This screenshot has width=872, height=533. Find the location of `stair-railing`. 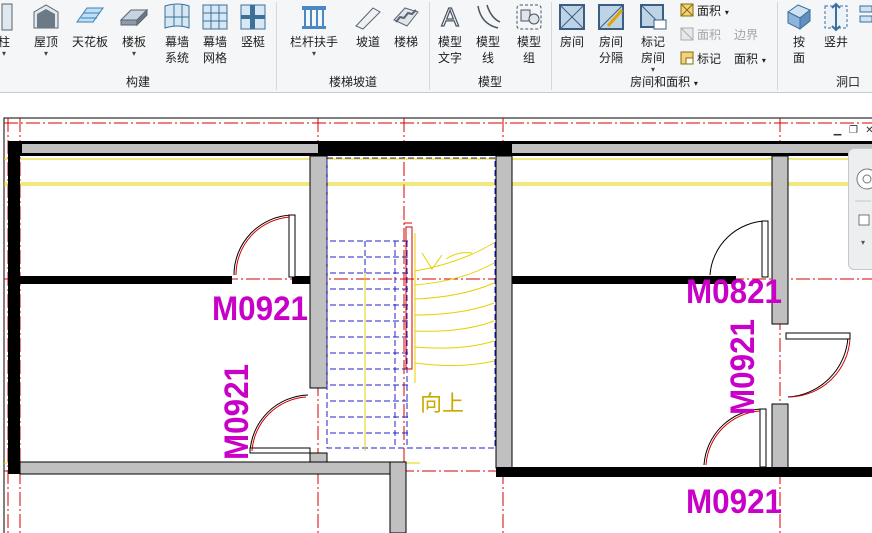

stair-railing is located at coordinates (408, 296).